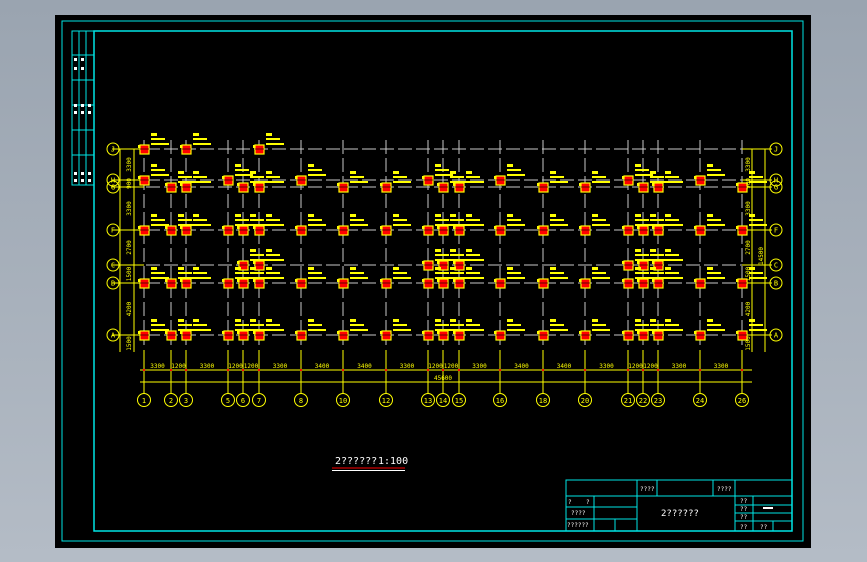 Image resolution: width=867 pixels, height=562 pixels. What do you see at coordinates (748, 247) in the screenshot?
I see `right-dimension-label: 2700` at bounding box center [748, 247].